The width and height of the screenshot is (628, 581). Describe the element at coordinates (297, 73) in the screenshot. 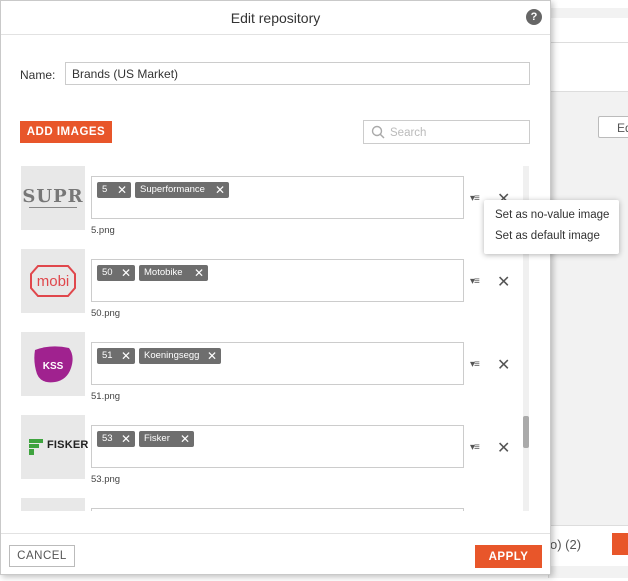

I see `name-input` at that location.